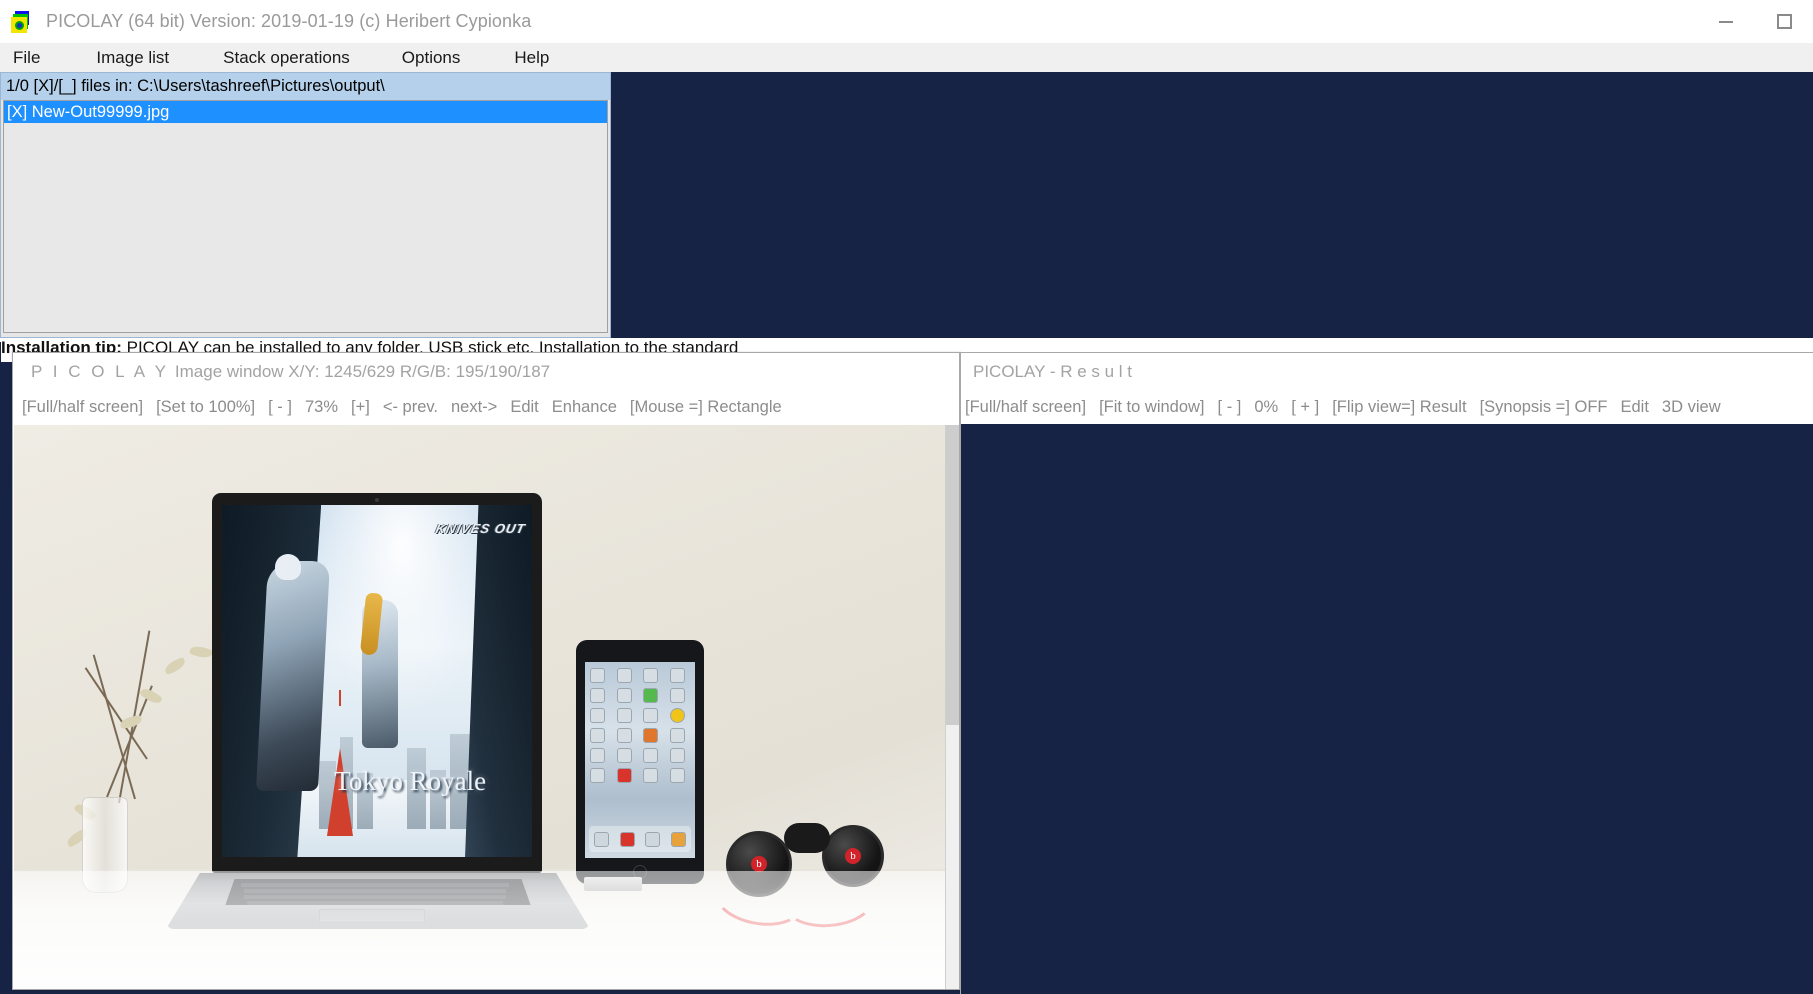 This screenshot has height=994, width=1813. I want to click on picolay-logo-icon, so click(23, 21).